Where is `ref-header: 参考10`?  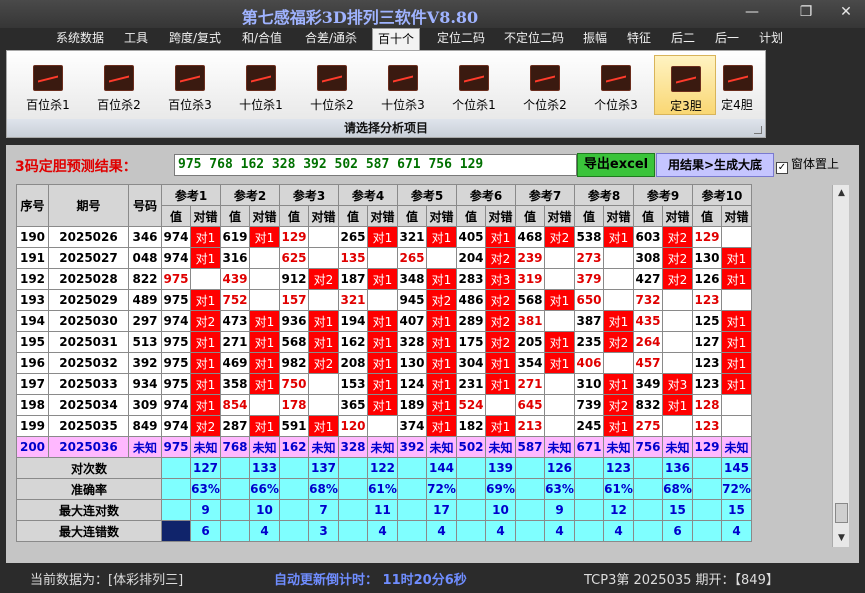
ref-header: 参考10 is located at coordinates (722, 195).